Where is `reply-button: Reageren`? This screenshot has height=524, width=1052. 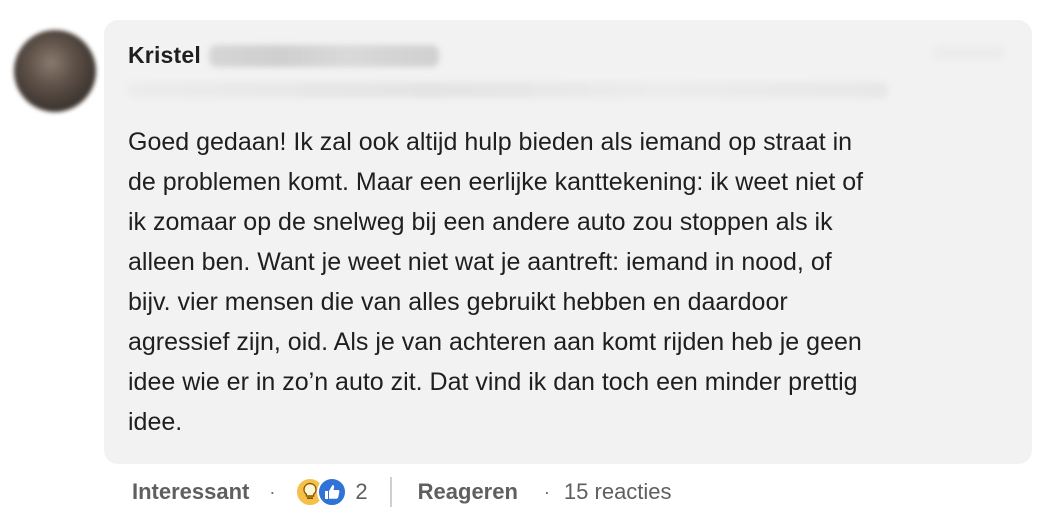
reply-button: Reageren is located at coordinates (468, 492).